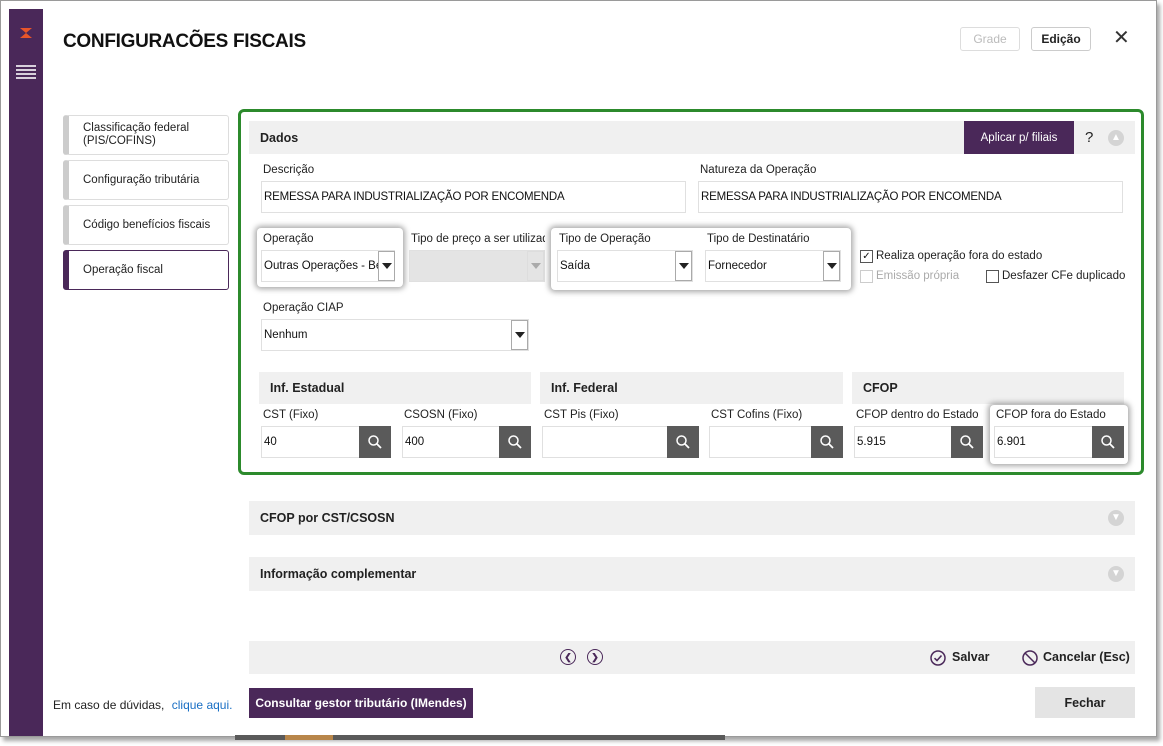  What do you see at coordinates (328, 266) in the screenshot?
I see `operacao-select: Outras Operações - Ben` at bounding box center [328, 266].